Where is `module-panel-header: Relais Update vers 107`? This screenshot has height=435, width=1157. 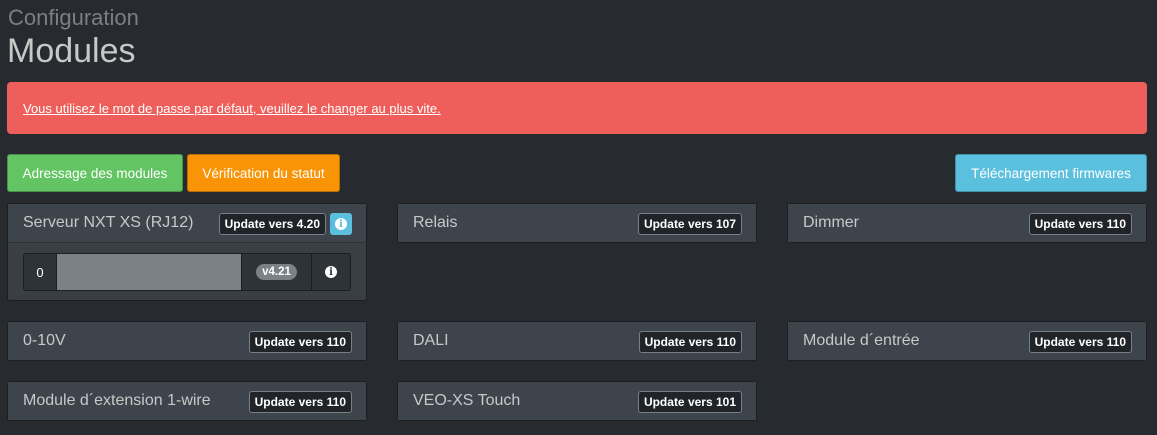 module-panel-header: Relais Update vers 107 is located at coordinates (577, 223).